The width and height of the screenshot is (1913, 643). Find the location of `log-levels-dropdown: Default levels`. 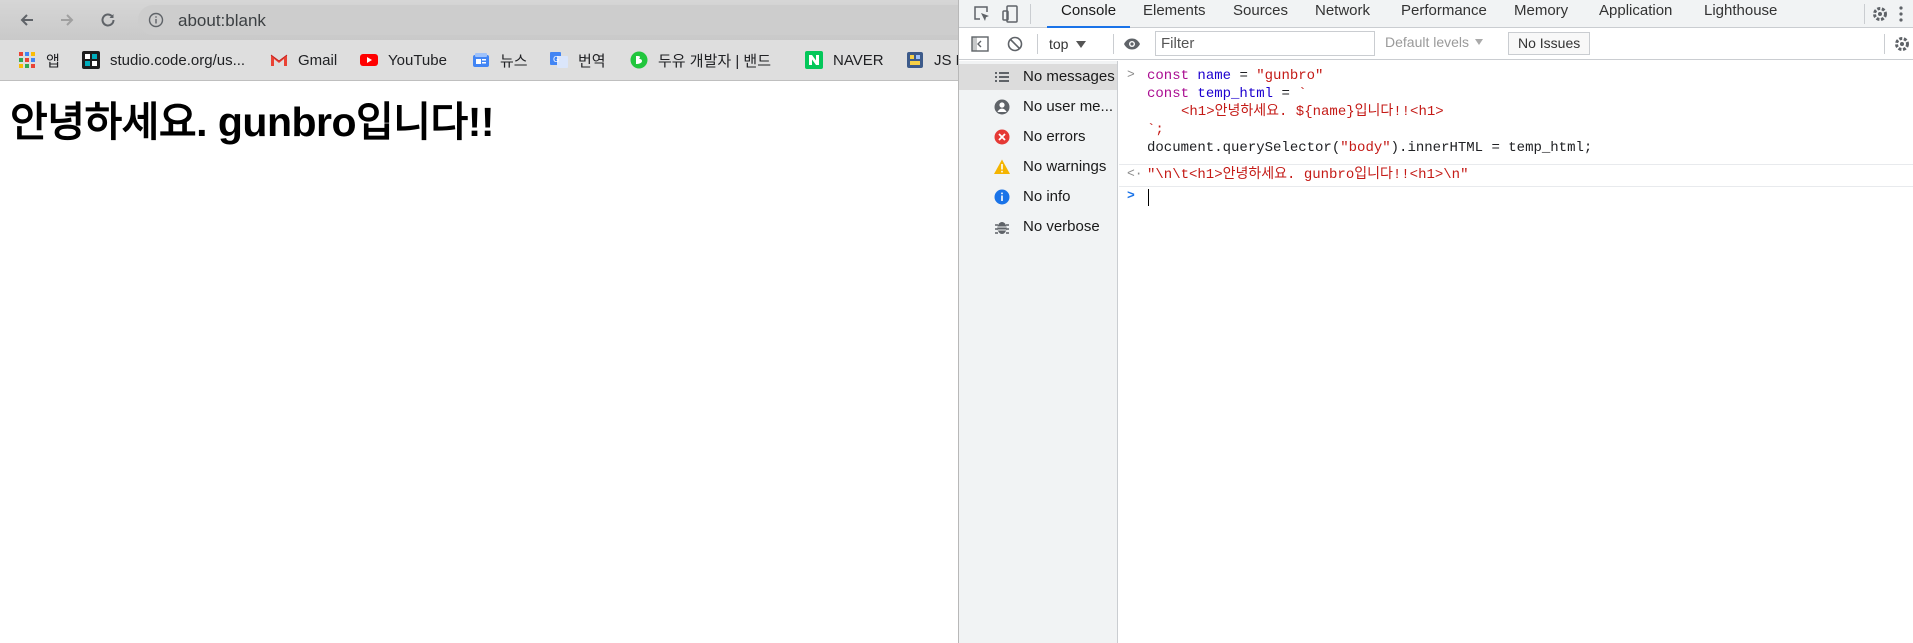

log-levels-dropdown: Default levels is located at coordinates (1434, 42).